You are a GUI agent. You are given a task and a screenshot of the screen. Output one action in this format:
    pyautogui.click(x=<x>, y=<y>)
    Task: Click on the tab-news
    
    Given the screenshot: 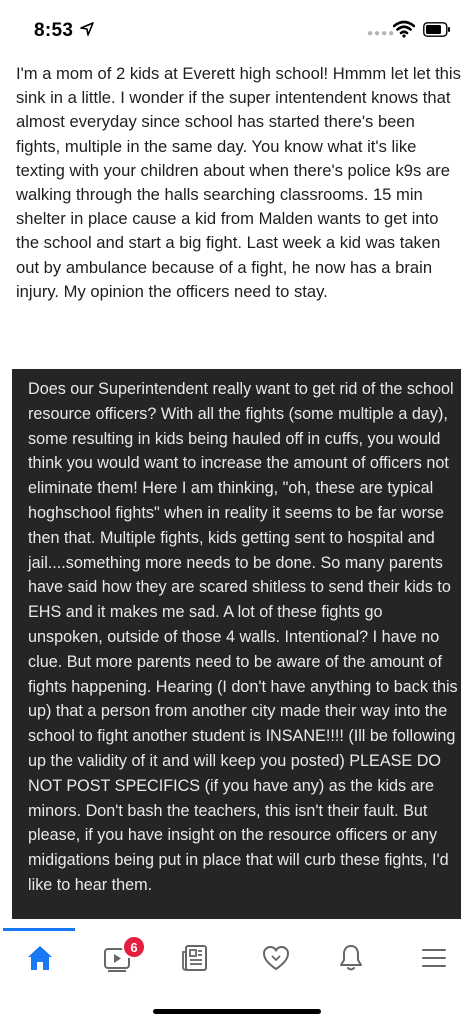 What is the action you would take?
    pyautogui.click(x=196, y=958)
    